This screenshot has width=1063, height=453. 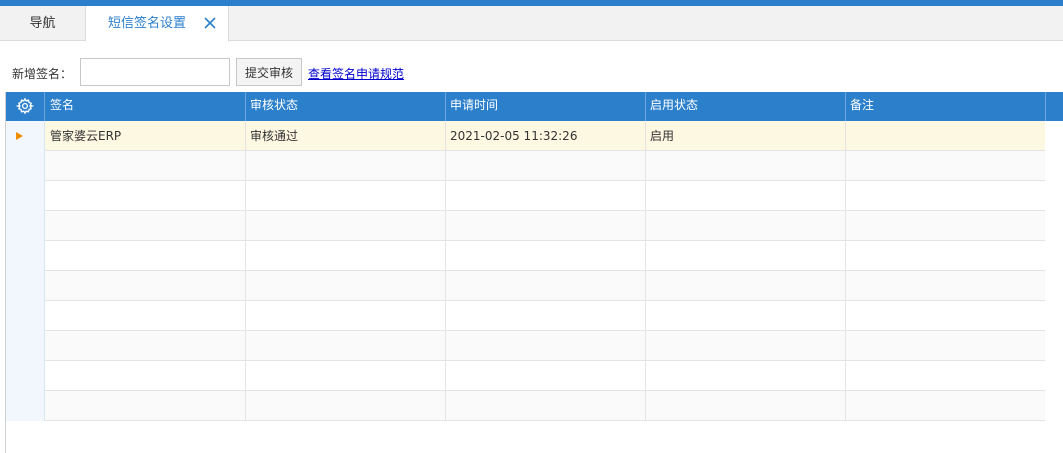 What do you see at coordinates (269, 72) in the screenshot?
I see `submit-review-button: 提交审核` at bounding box center [269, 72].